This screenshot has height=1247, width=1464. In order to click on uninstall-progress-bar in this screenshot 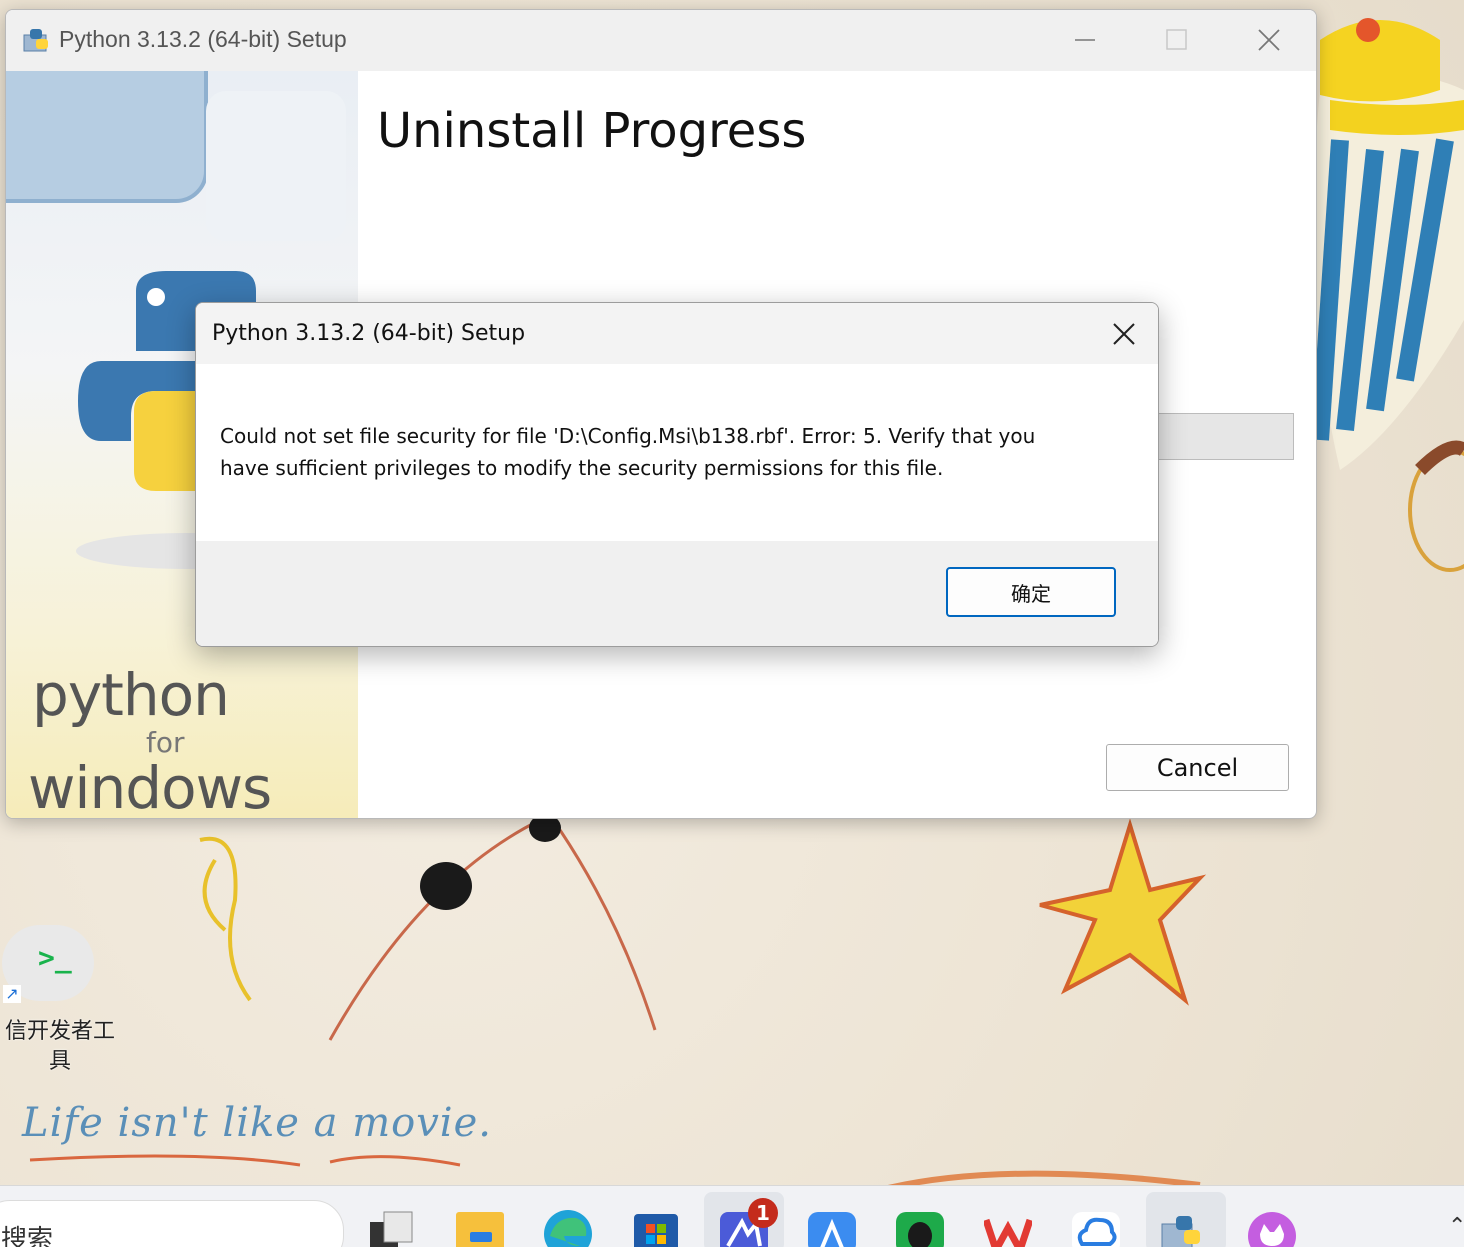, I will do `click(1225, 436)`.